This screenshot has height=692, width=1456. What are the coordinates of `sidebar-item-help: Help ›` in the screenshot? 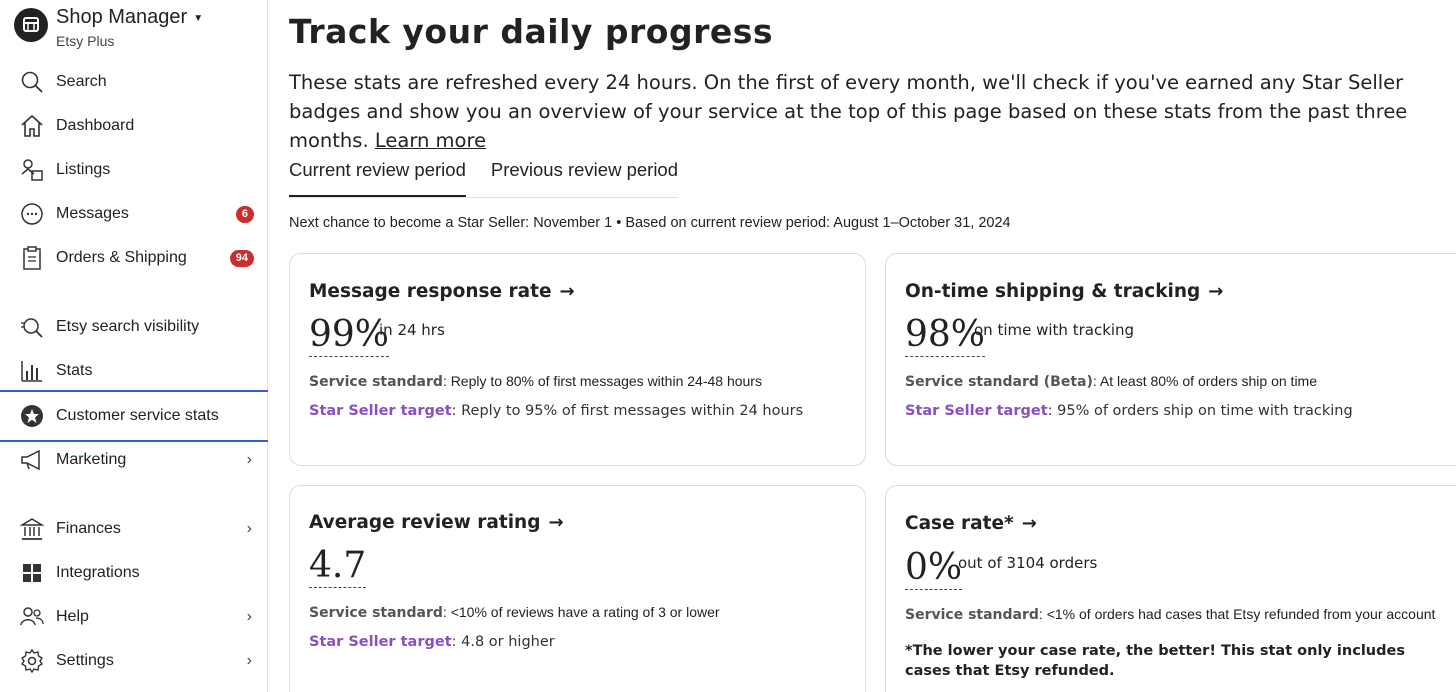 It's located at (134, 617).